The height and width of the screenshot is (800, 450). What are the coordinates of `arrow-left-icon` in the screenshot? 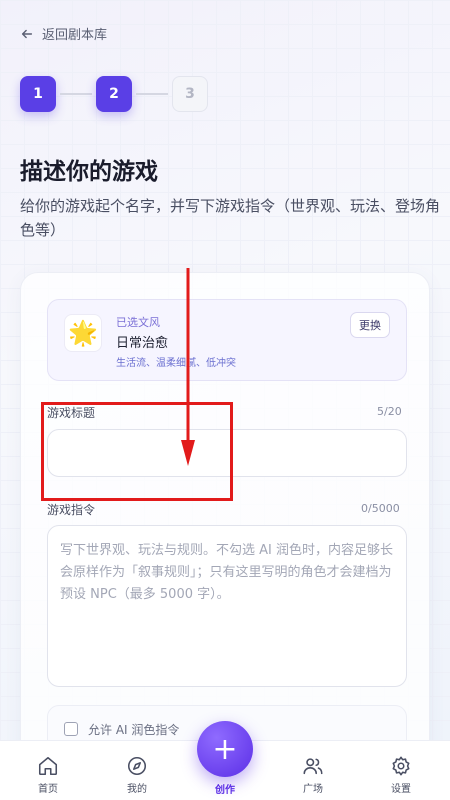 It's located at (27, 33).